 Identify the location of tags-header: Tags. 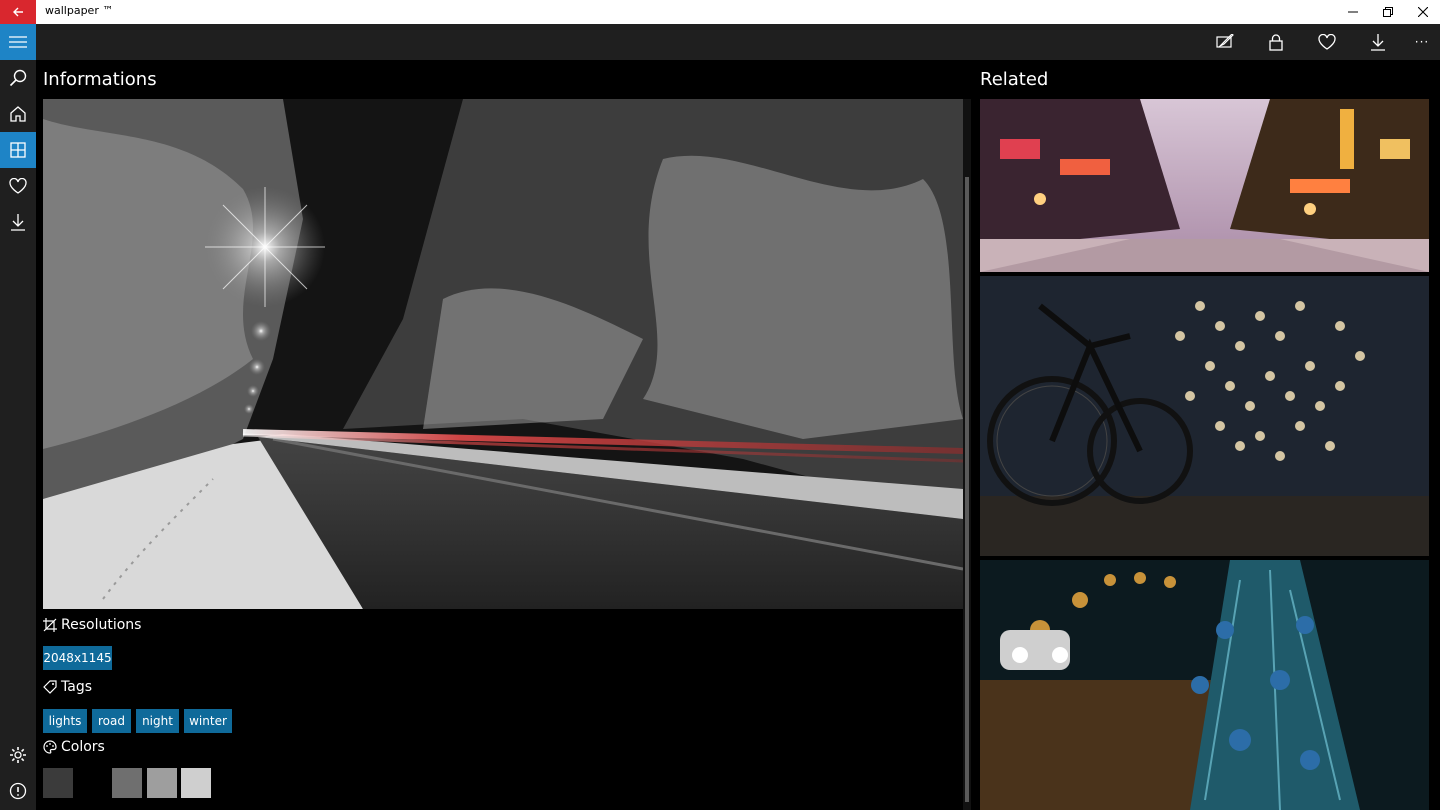
(67, 687).